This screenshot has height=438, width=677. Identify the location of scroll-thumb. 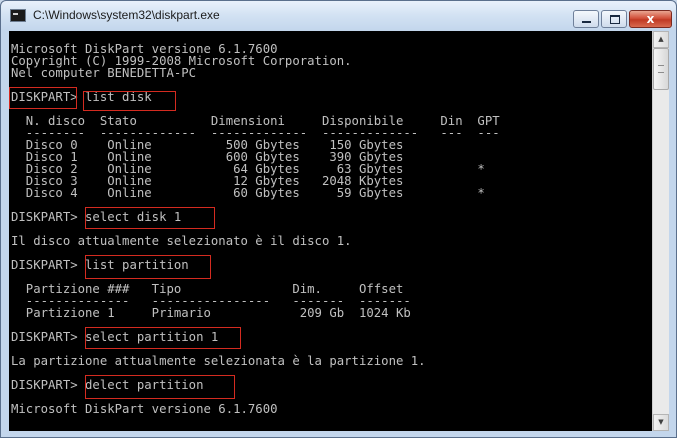
(661, 69).